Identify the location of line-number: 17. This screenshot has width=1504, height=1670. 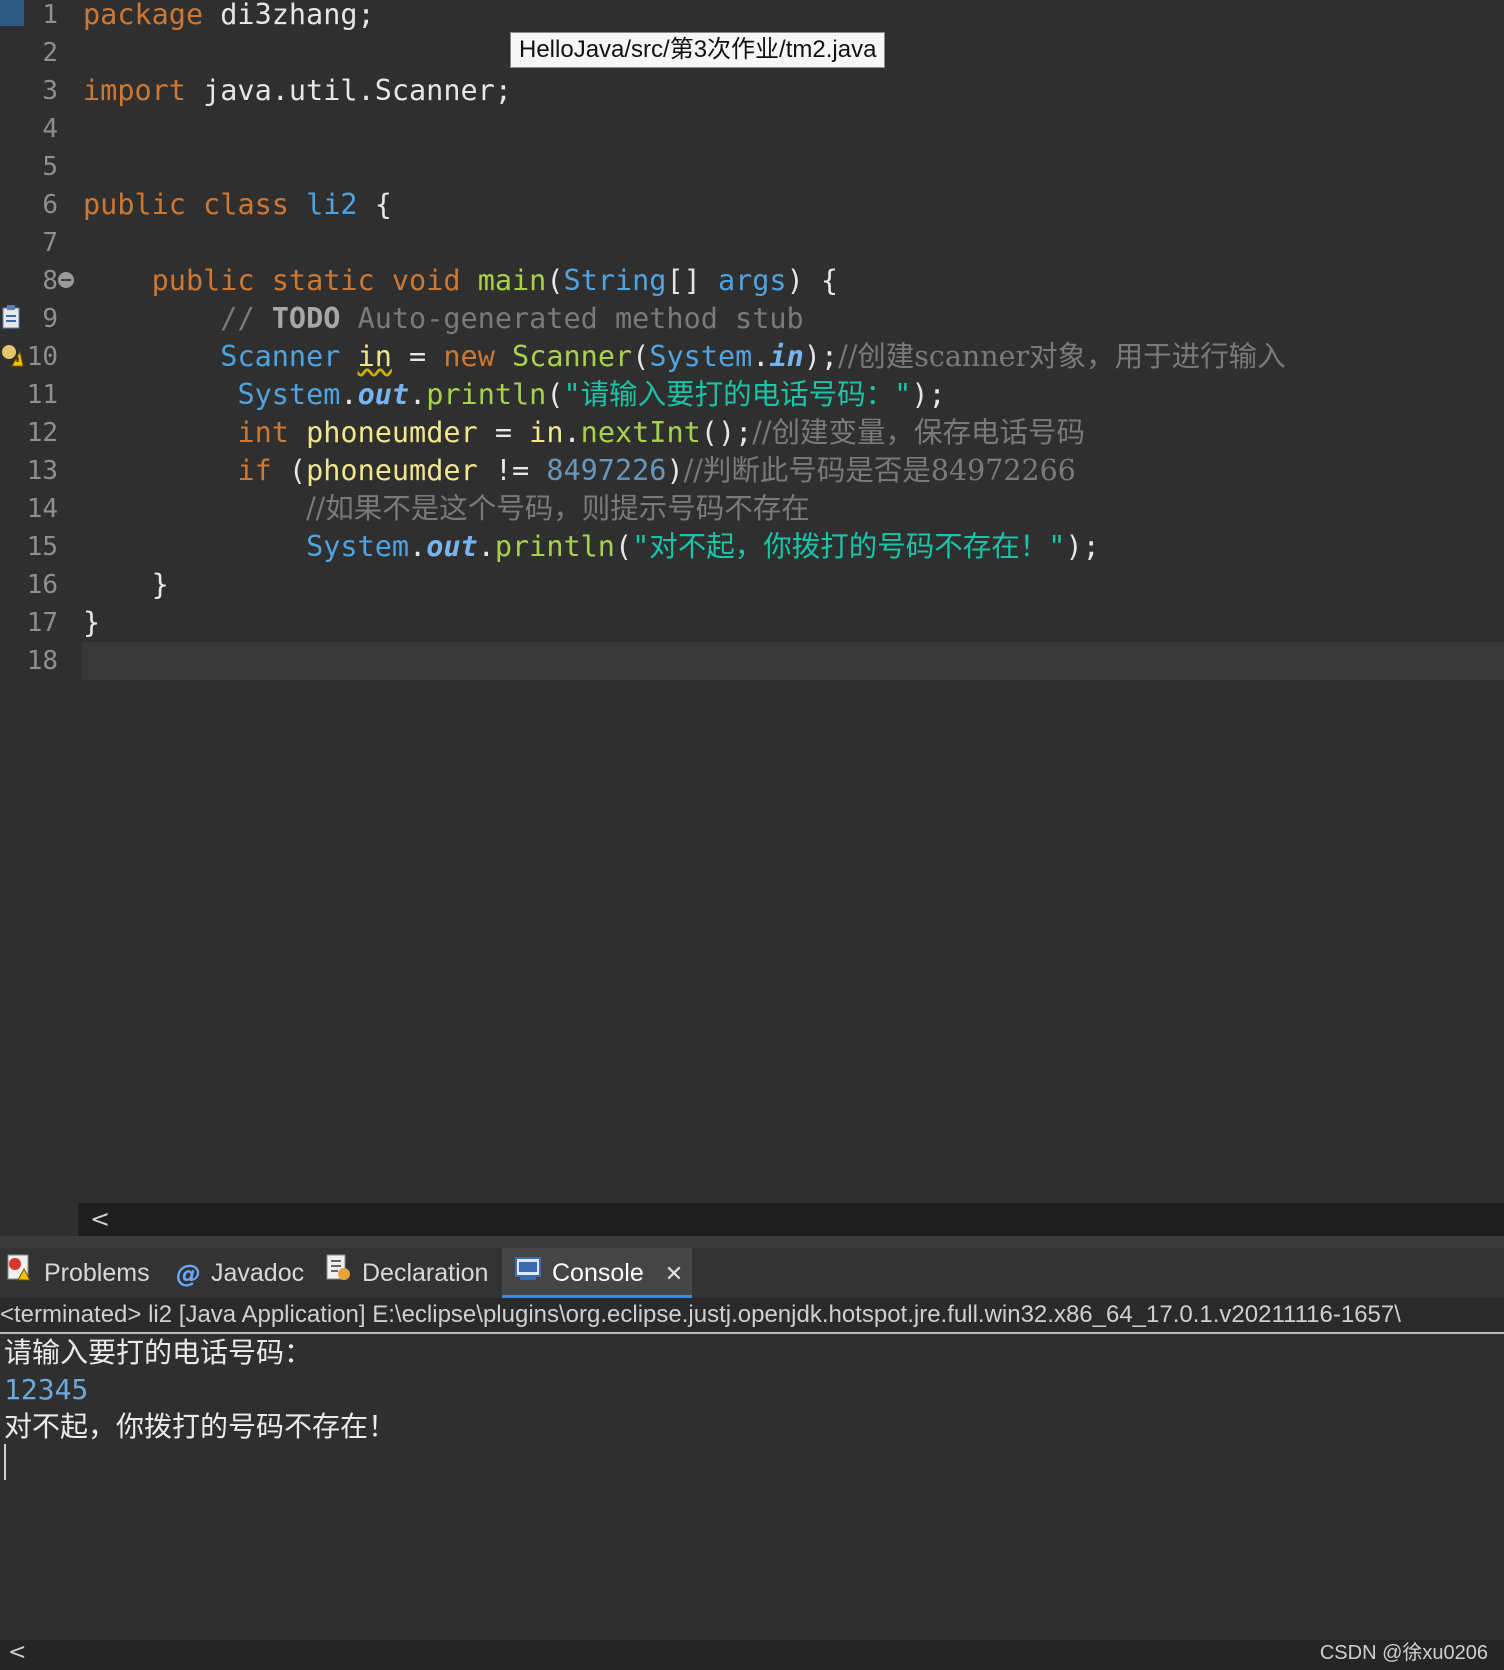
(42, 623).